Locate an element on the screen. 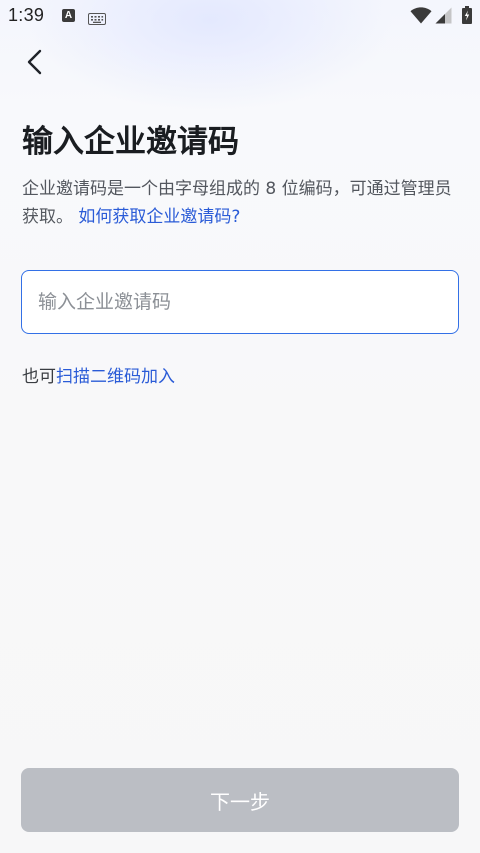  next-button: 下一步 is located at coordinates (240, 800).